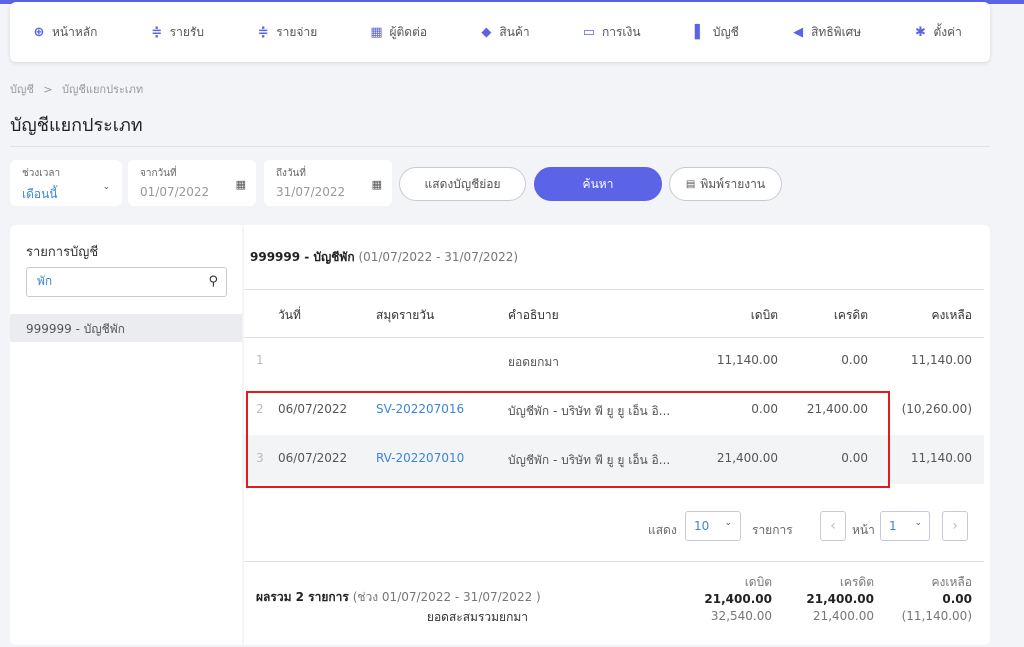 This screenshot has width=1024, height=647. Describe the element at coordinates (462, 184) in the screenshot. I see `show-sub-accounts-button: แสดงบัญชีย่อย` at that location.